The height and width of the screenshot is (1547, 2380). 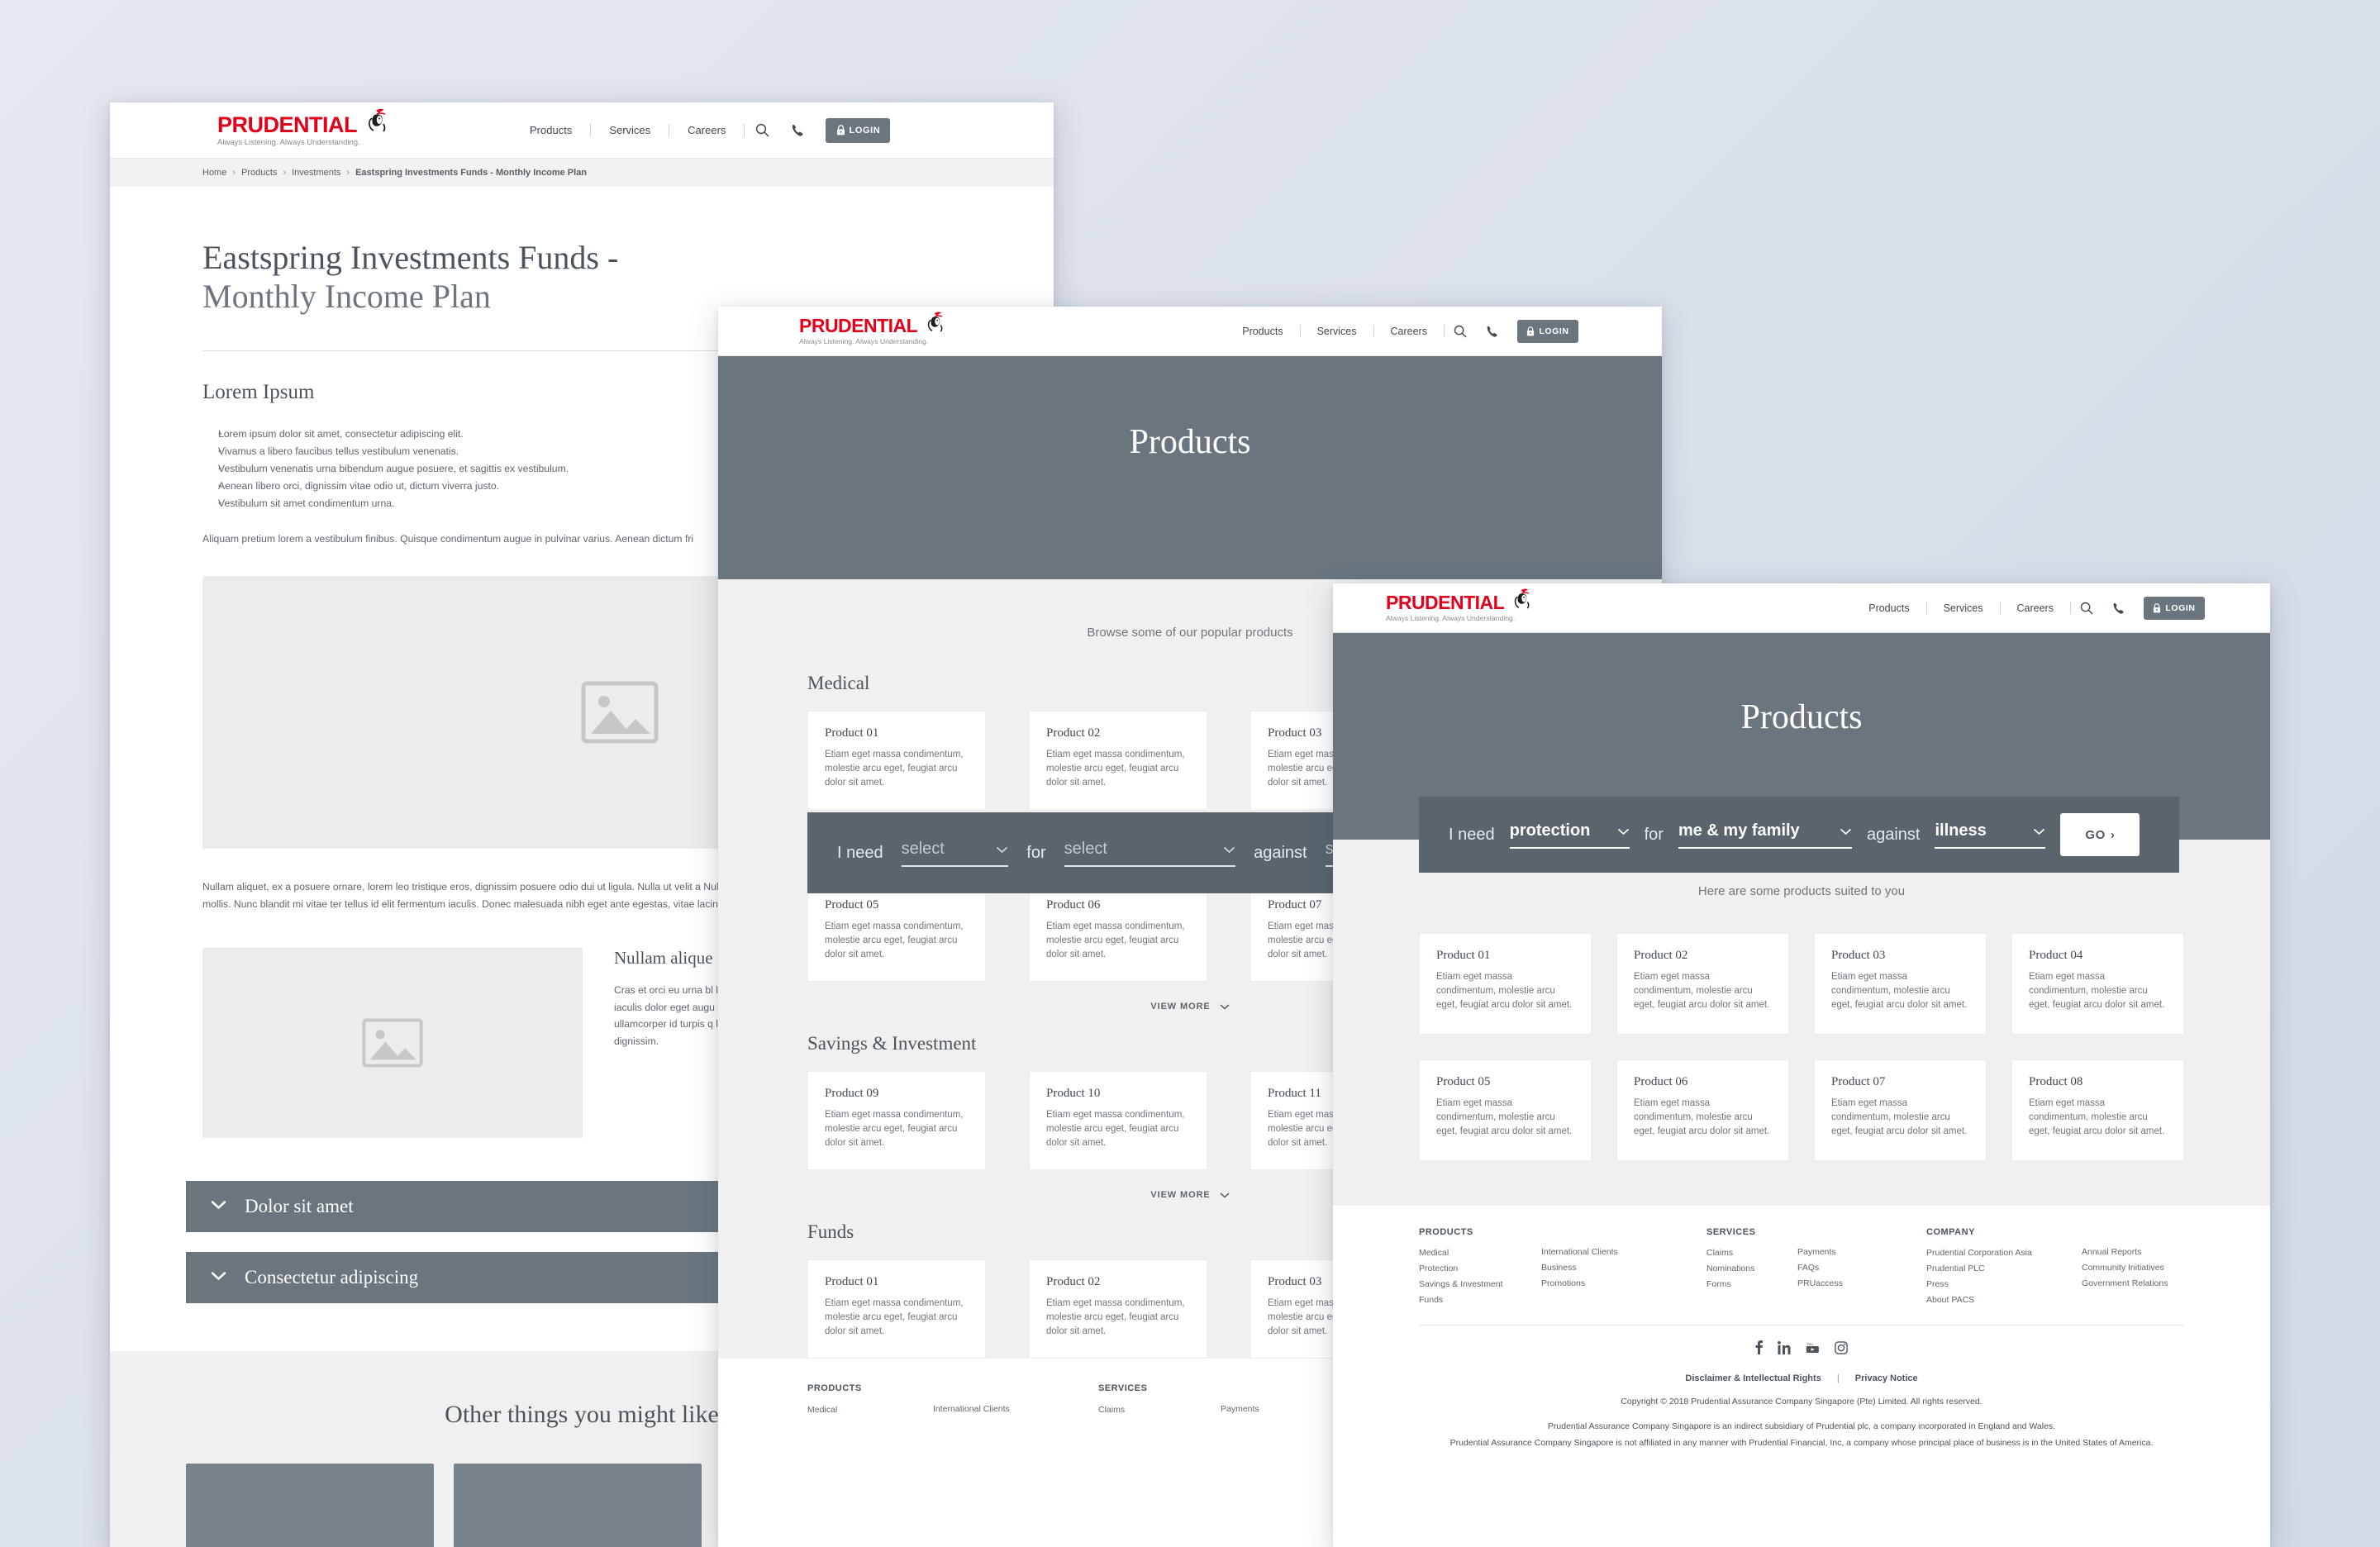 I want to click on finder-label-need: I need, so click(x=1472, y=834).